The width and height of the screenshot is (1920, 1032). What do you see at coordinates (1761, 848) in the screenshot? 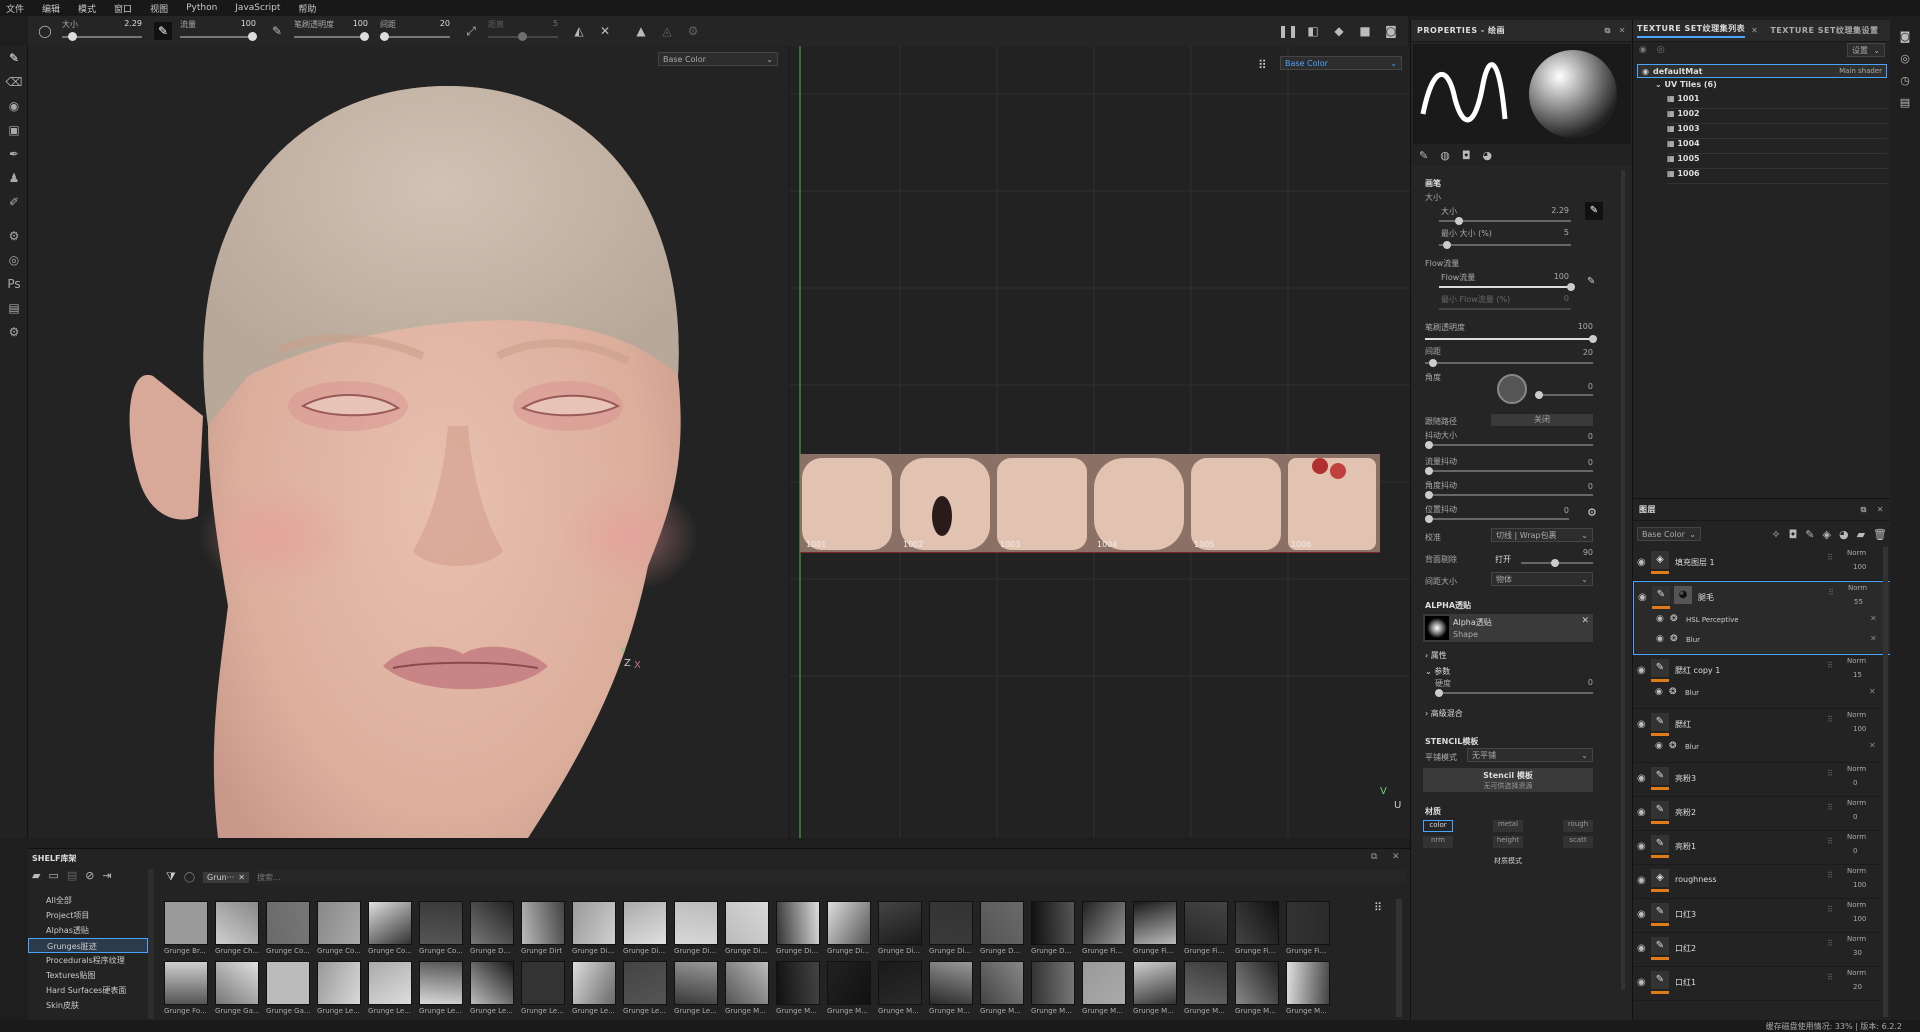
I see `layer-row: ◉ ✎ 亮粉1 ⠿ Norm 0` at bounding box center [1761, 848].